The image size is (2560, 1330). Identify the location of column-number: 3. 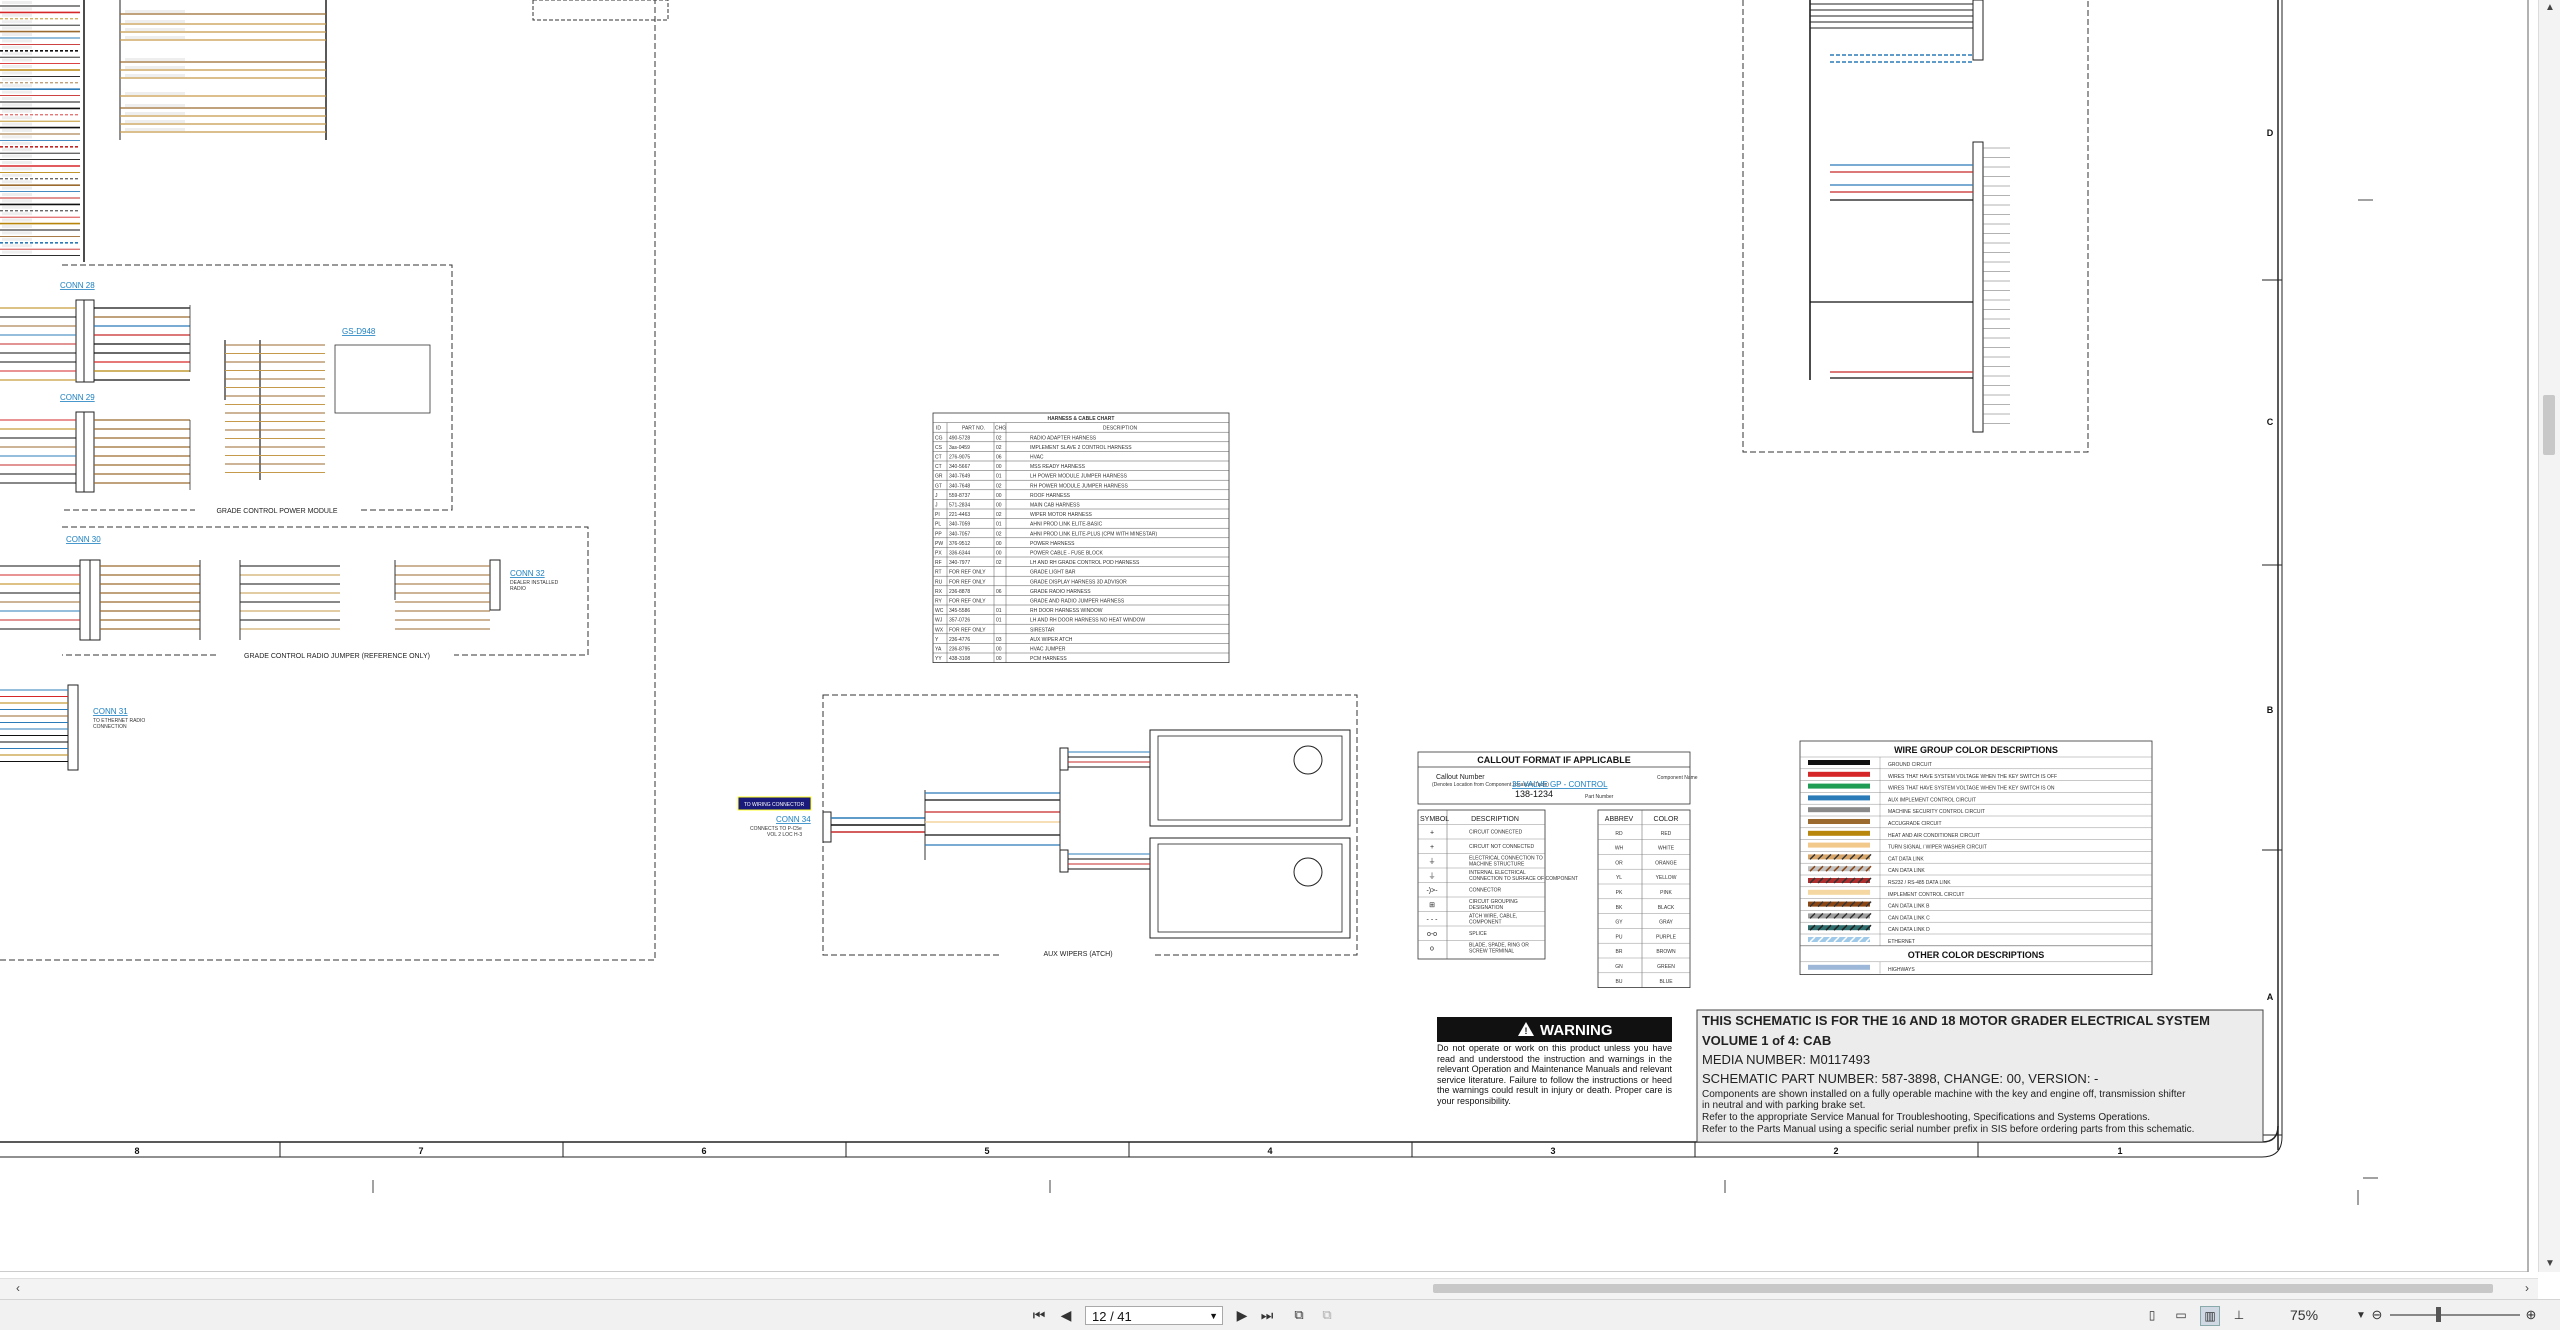
(1552, 1151).